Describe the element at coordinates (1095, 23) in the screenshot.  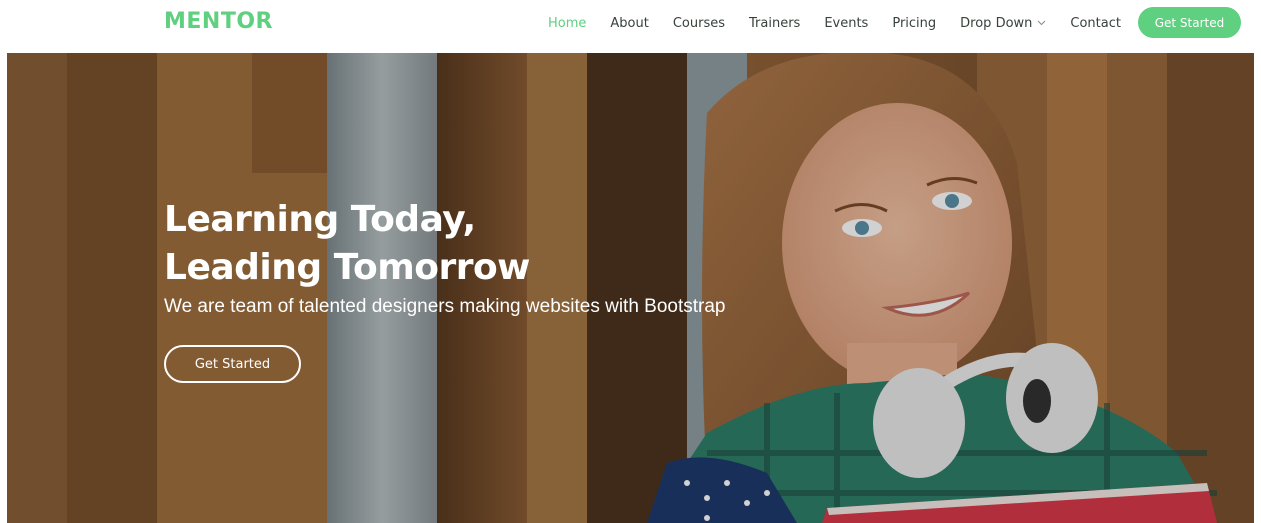
I see `nav-contact: Contact` at that location.